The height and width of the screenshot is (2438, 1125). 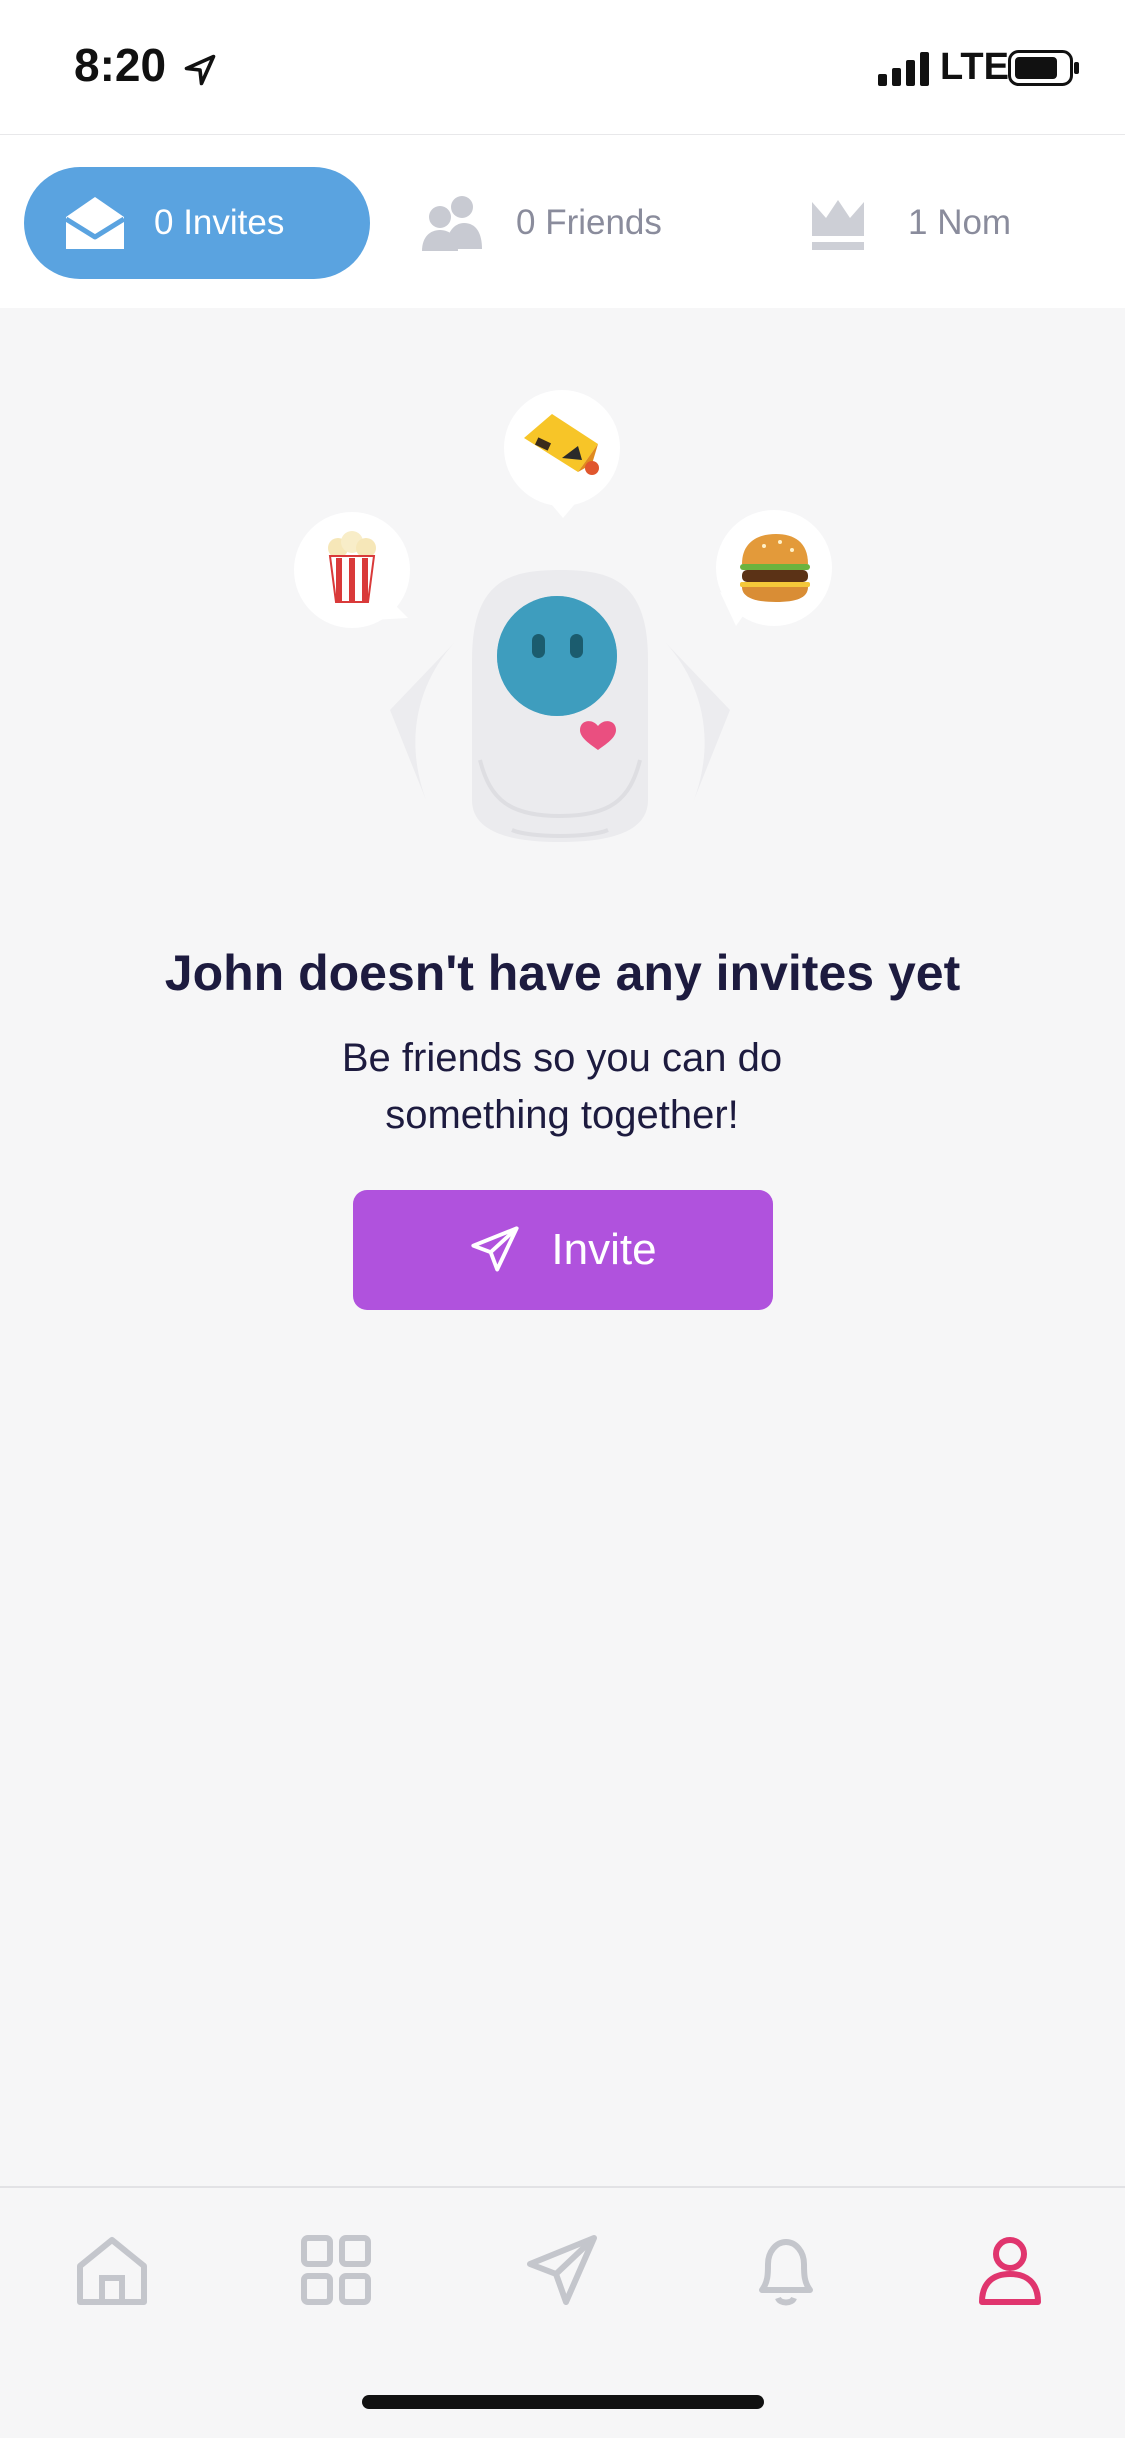 What do you see at coordinates (112, 2270) in the screenshot?
I see `home-icon` at bounding box center [112, 2270].